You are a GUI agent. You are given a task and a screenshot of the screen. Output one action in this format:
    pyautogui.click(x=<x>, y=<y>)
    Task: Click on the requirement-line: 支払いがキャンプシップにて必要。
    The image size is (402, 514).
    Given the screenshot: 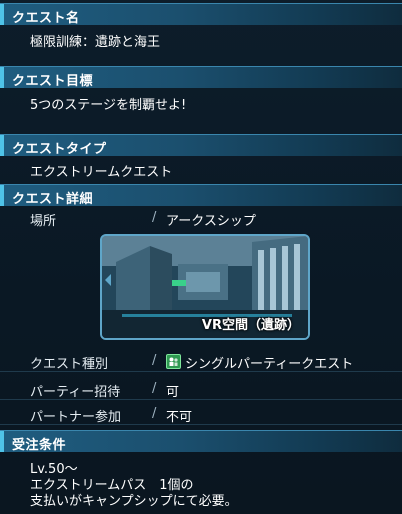 What is the action you would take?
    pyautogui.click(x=134, y=501)
    